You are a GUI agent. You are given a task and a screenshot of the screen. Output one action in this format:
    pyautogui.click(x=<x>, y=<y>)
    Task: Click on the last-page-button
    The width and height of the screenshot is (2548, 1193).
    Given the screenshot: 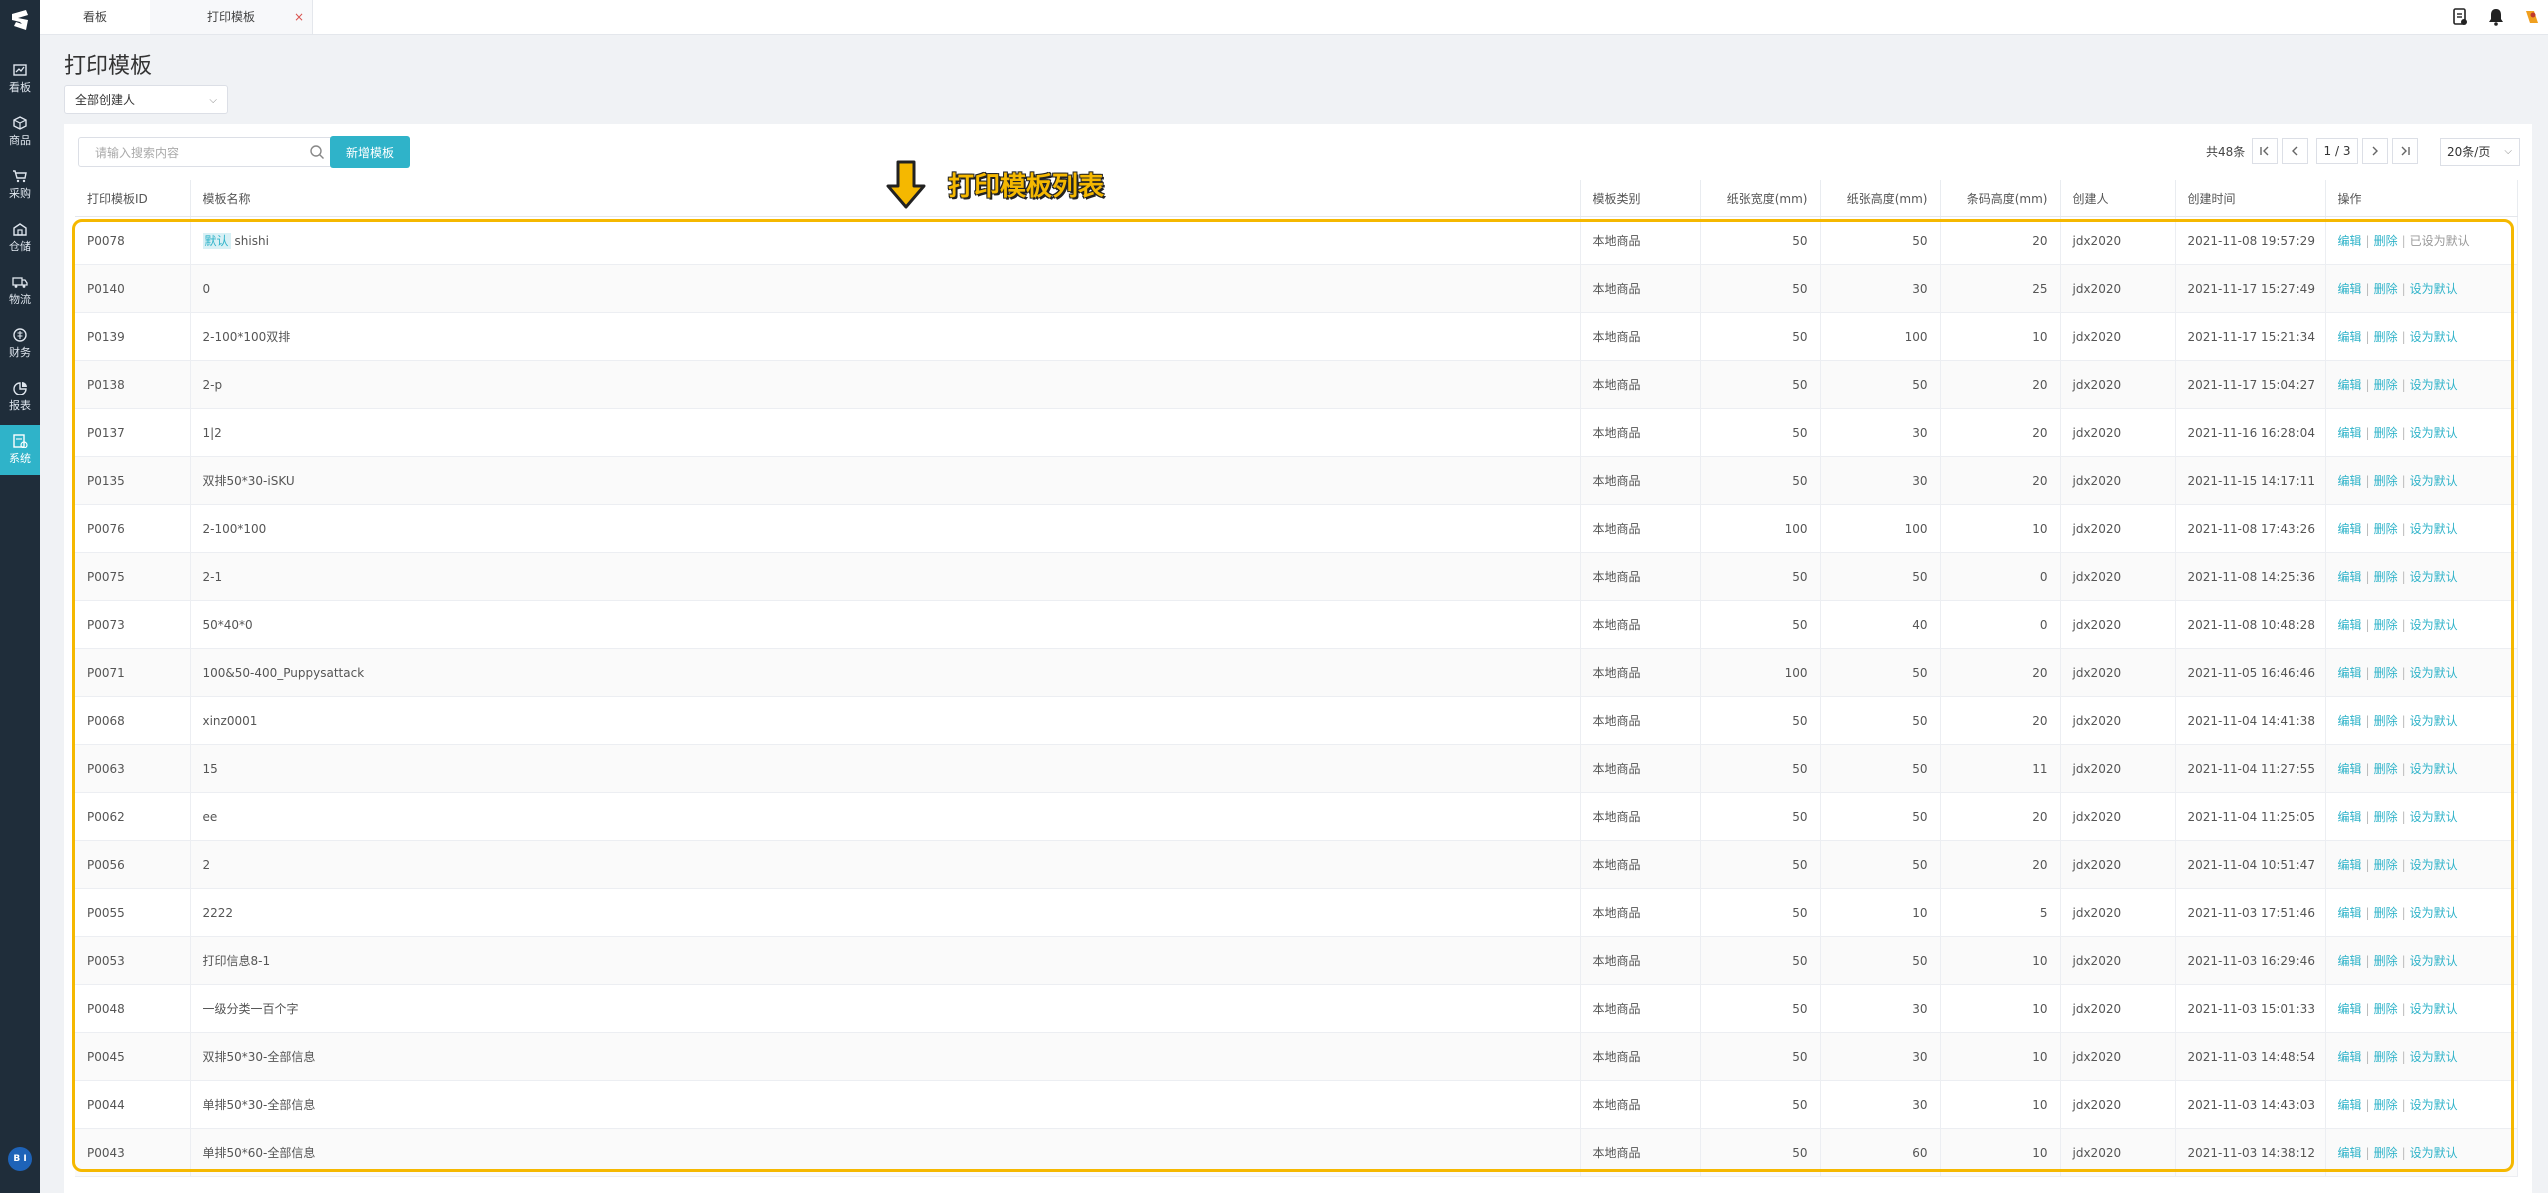 What is the action you would take?
    pyautogui.click(x=2405, y=151)
    